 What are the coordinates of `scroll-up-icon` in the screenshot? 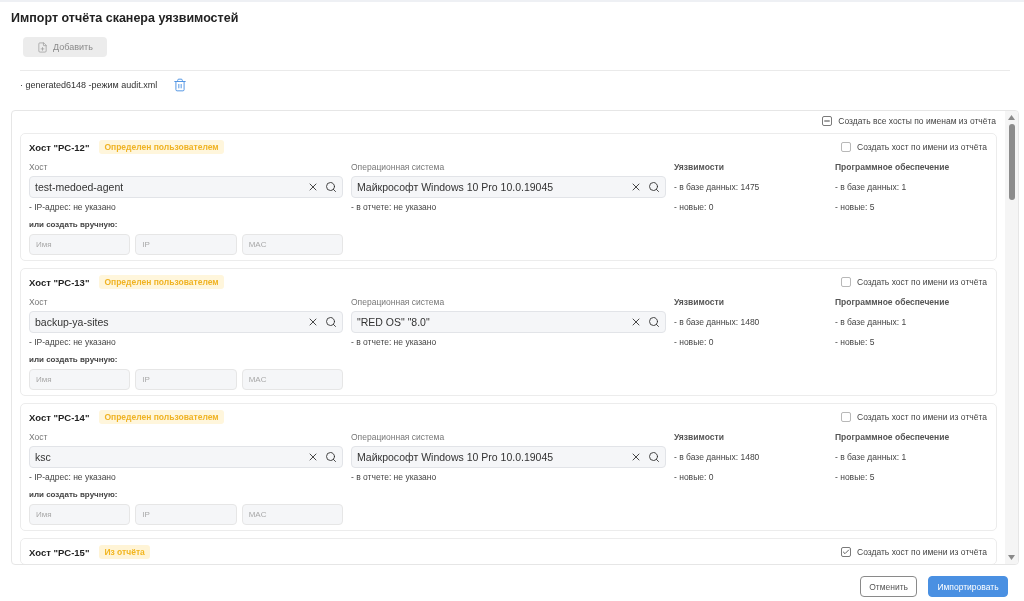 It's located at (1011, 117).